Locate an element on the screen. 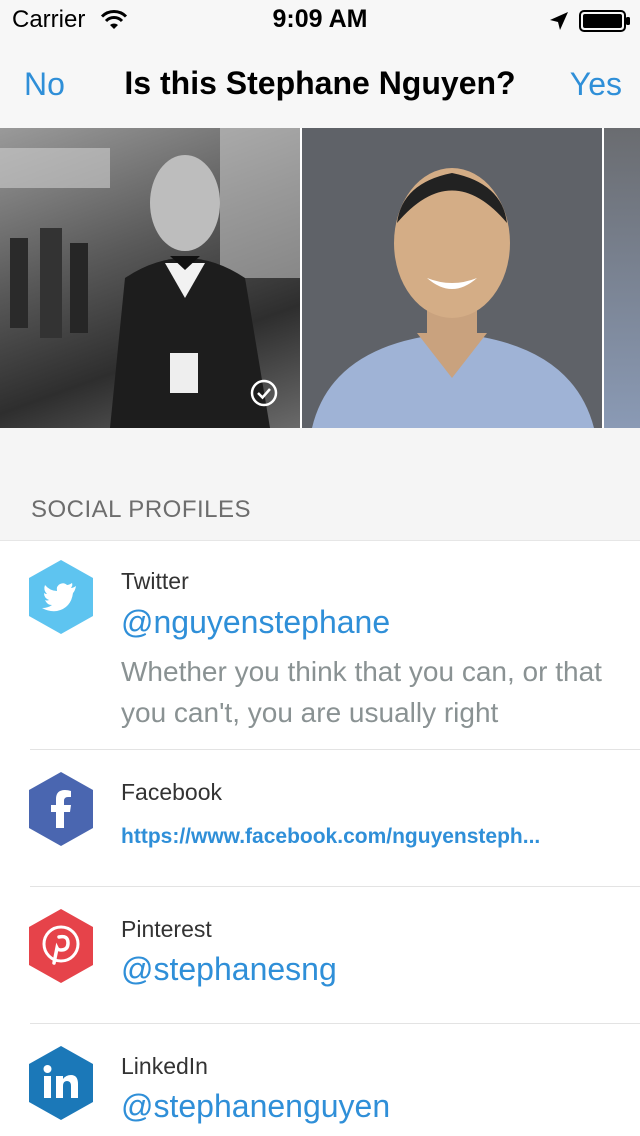  status-bar: Carrier 9:09 AM is located at coordinates (320, 20).